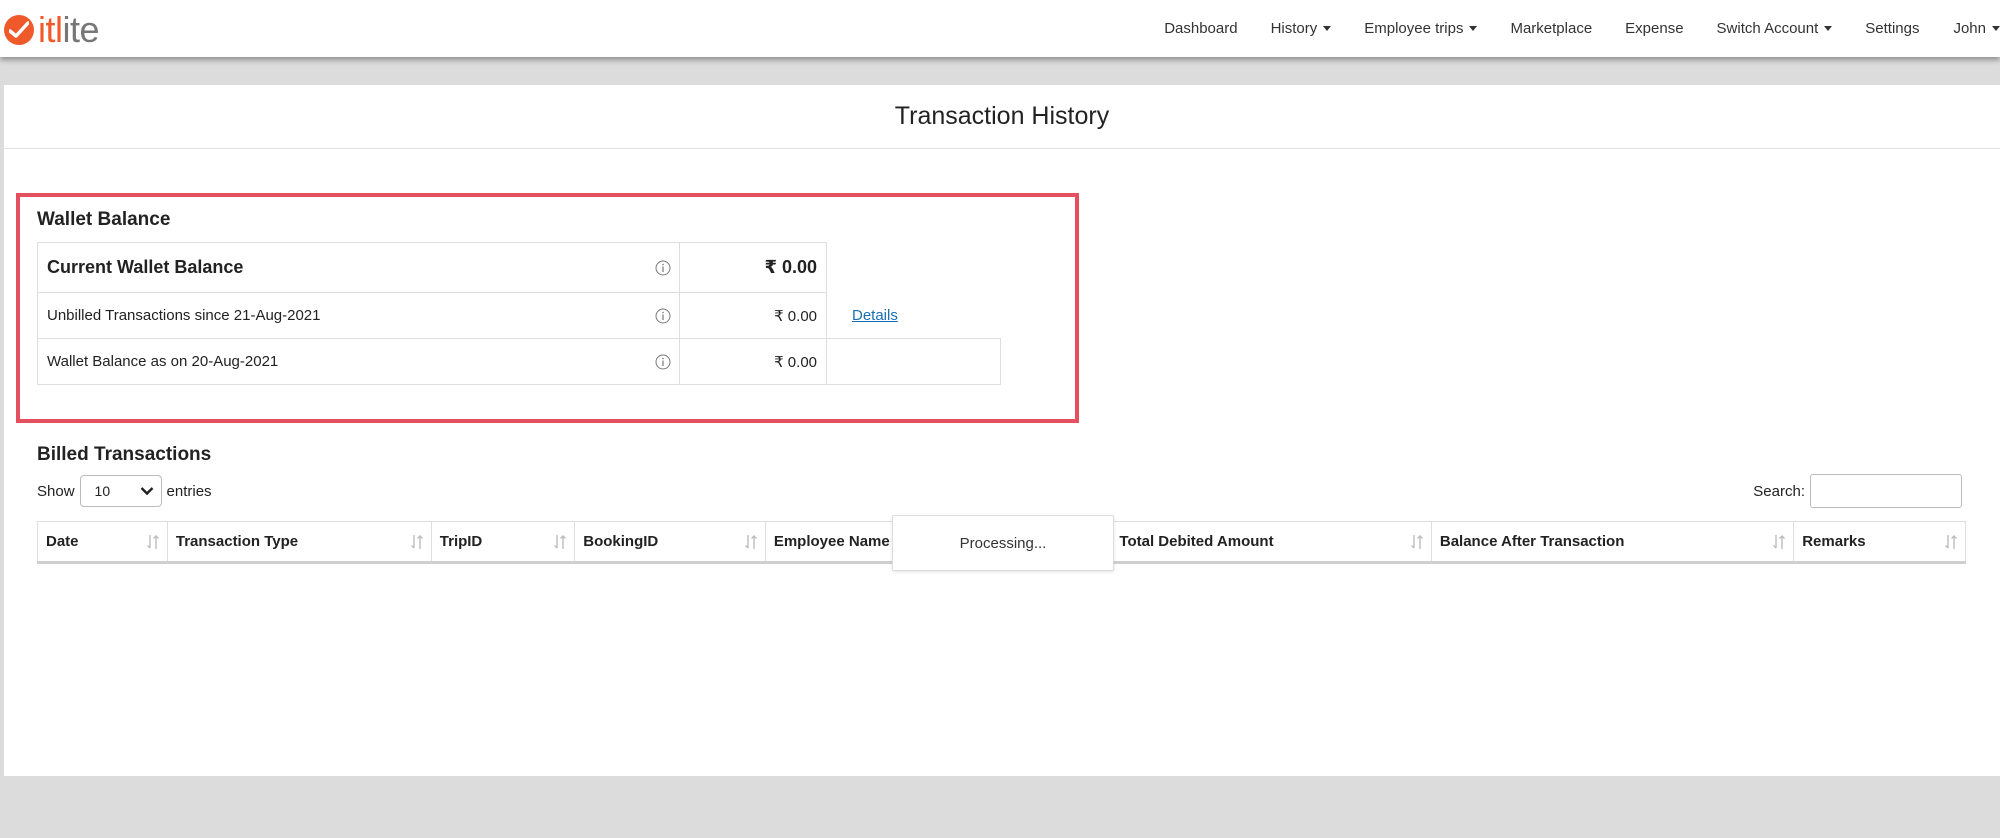  What do you see at coordinates (56, 491) in the screenshot?
I see `show-label: Show` at bounding box center [56, 491].